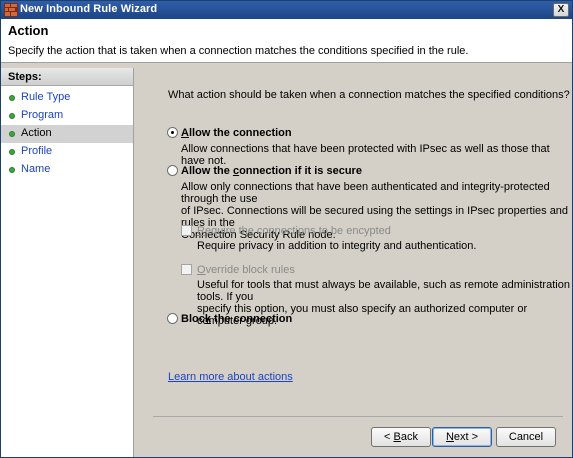 The image size is (573, 458). What do you see at coordinates (462, 437) in the screenshot?
I see `next-button: Next >` at bounding box center [462, 437].